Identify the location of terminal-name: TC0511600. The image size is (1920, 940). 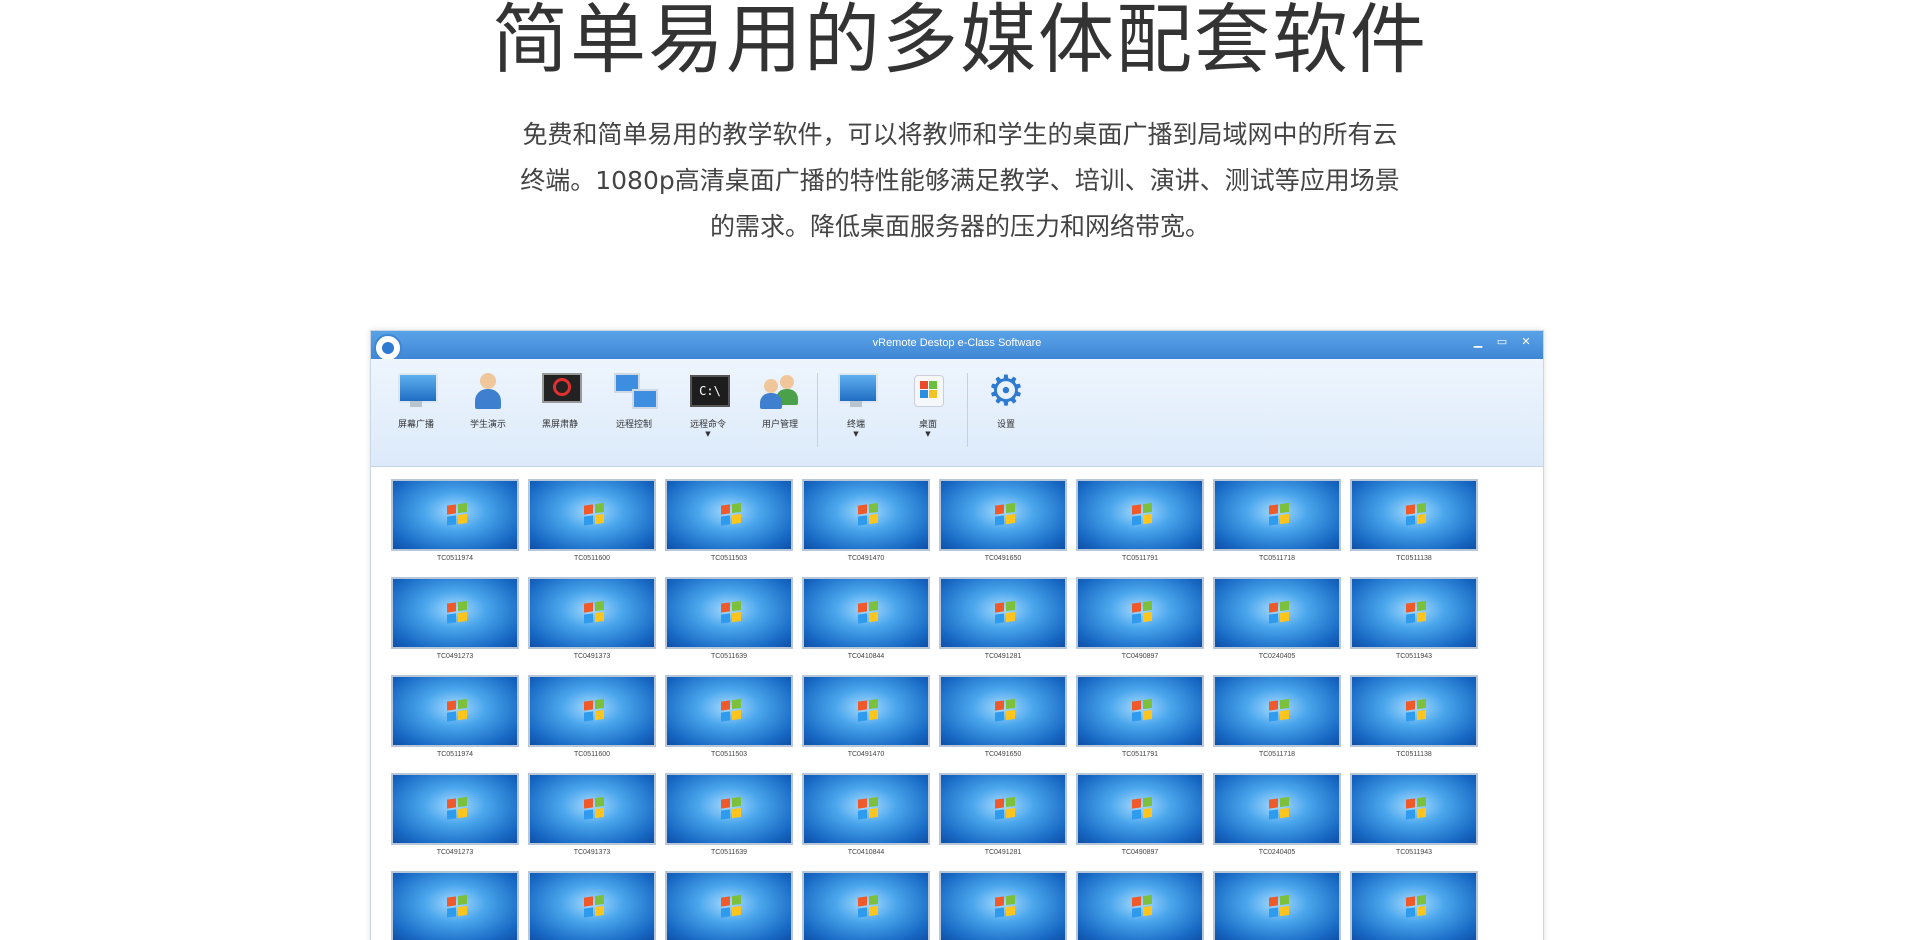
(592, 558).